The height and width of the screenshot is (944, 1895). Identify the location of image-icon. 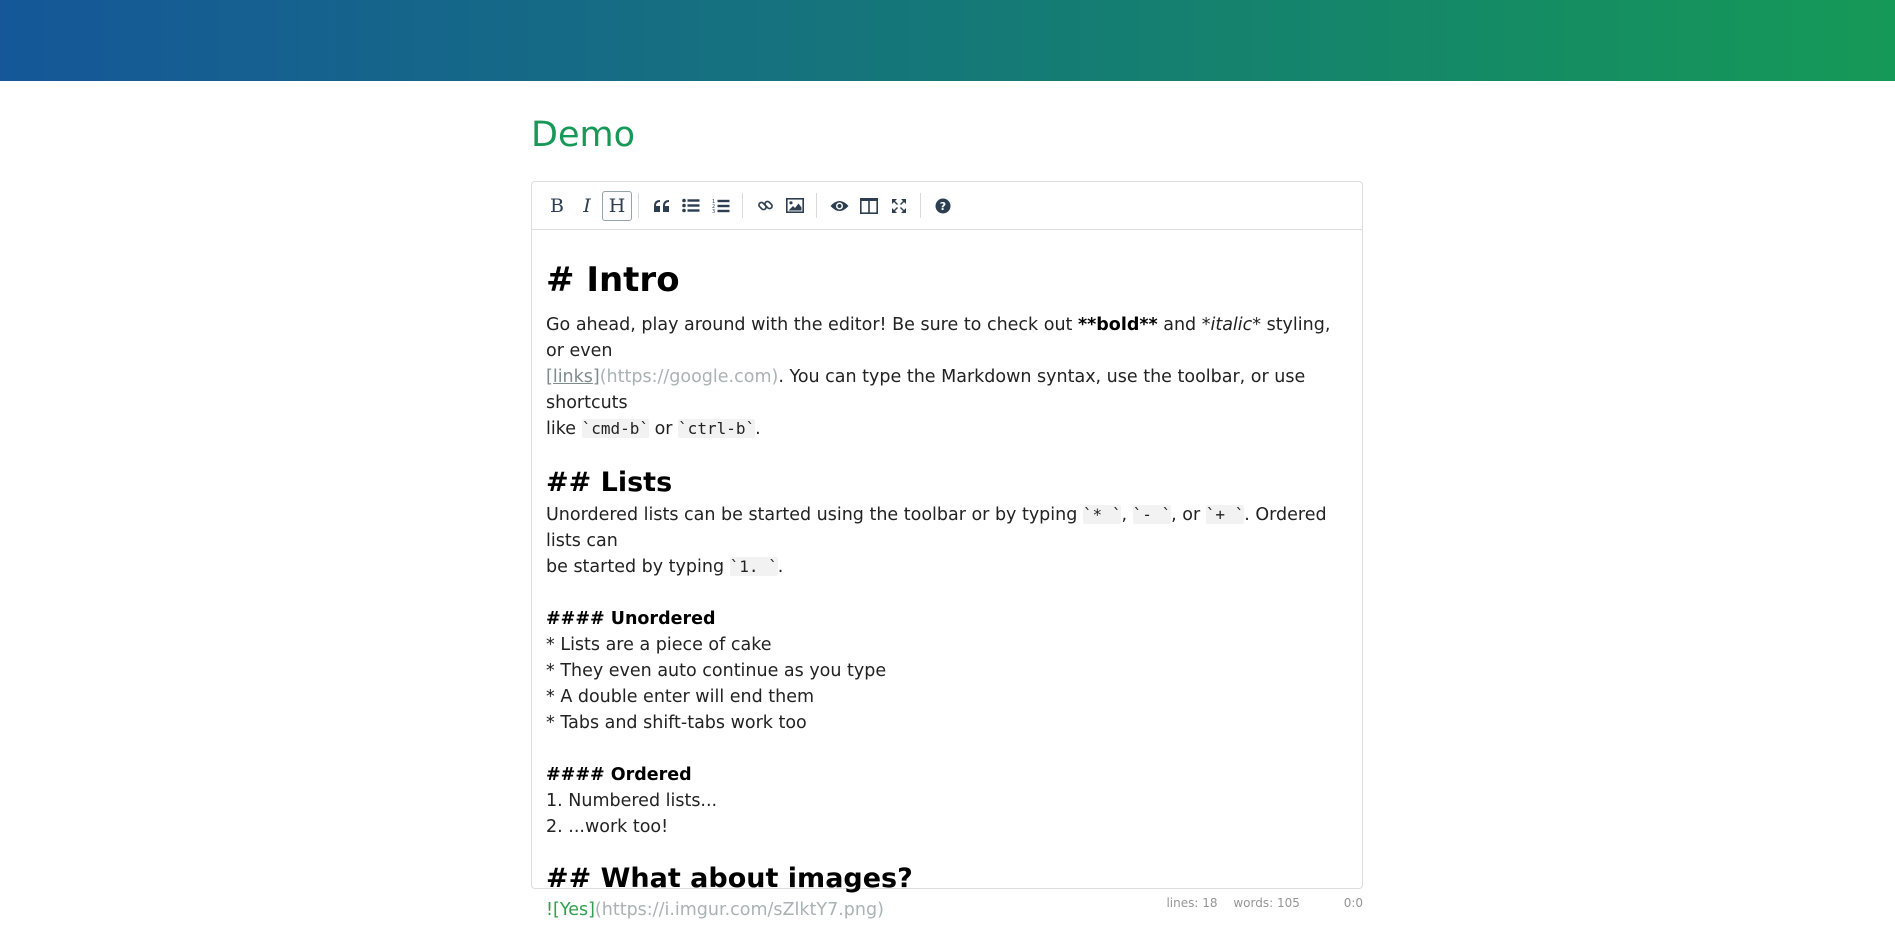
(795, 205).